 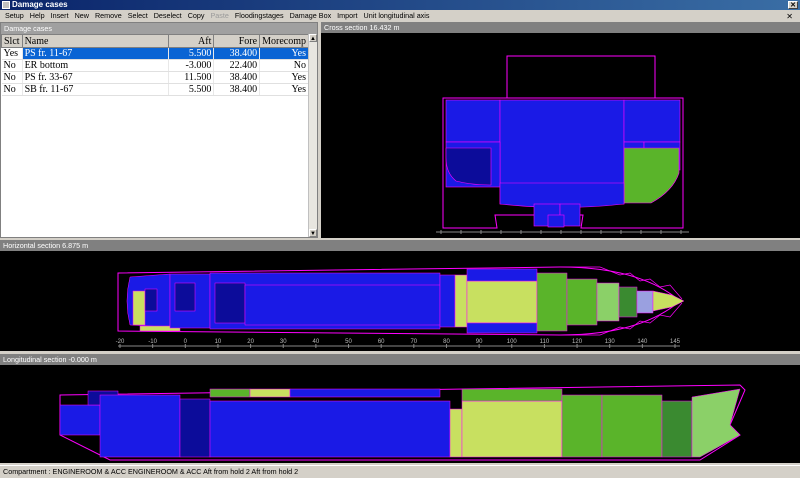 What do you see at coordinates (12, 53) in the screenshot?
I see `cell-slct: Yes` at bounding box center [12, 53].